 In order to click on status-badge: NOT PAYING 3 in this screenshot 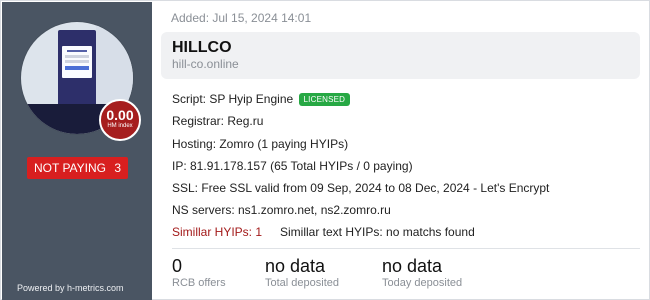, I will do `click(77, 168)`.